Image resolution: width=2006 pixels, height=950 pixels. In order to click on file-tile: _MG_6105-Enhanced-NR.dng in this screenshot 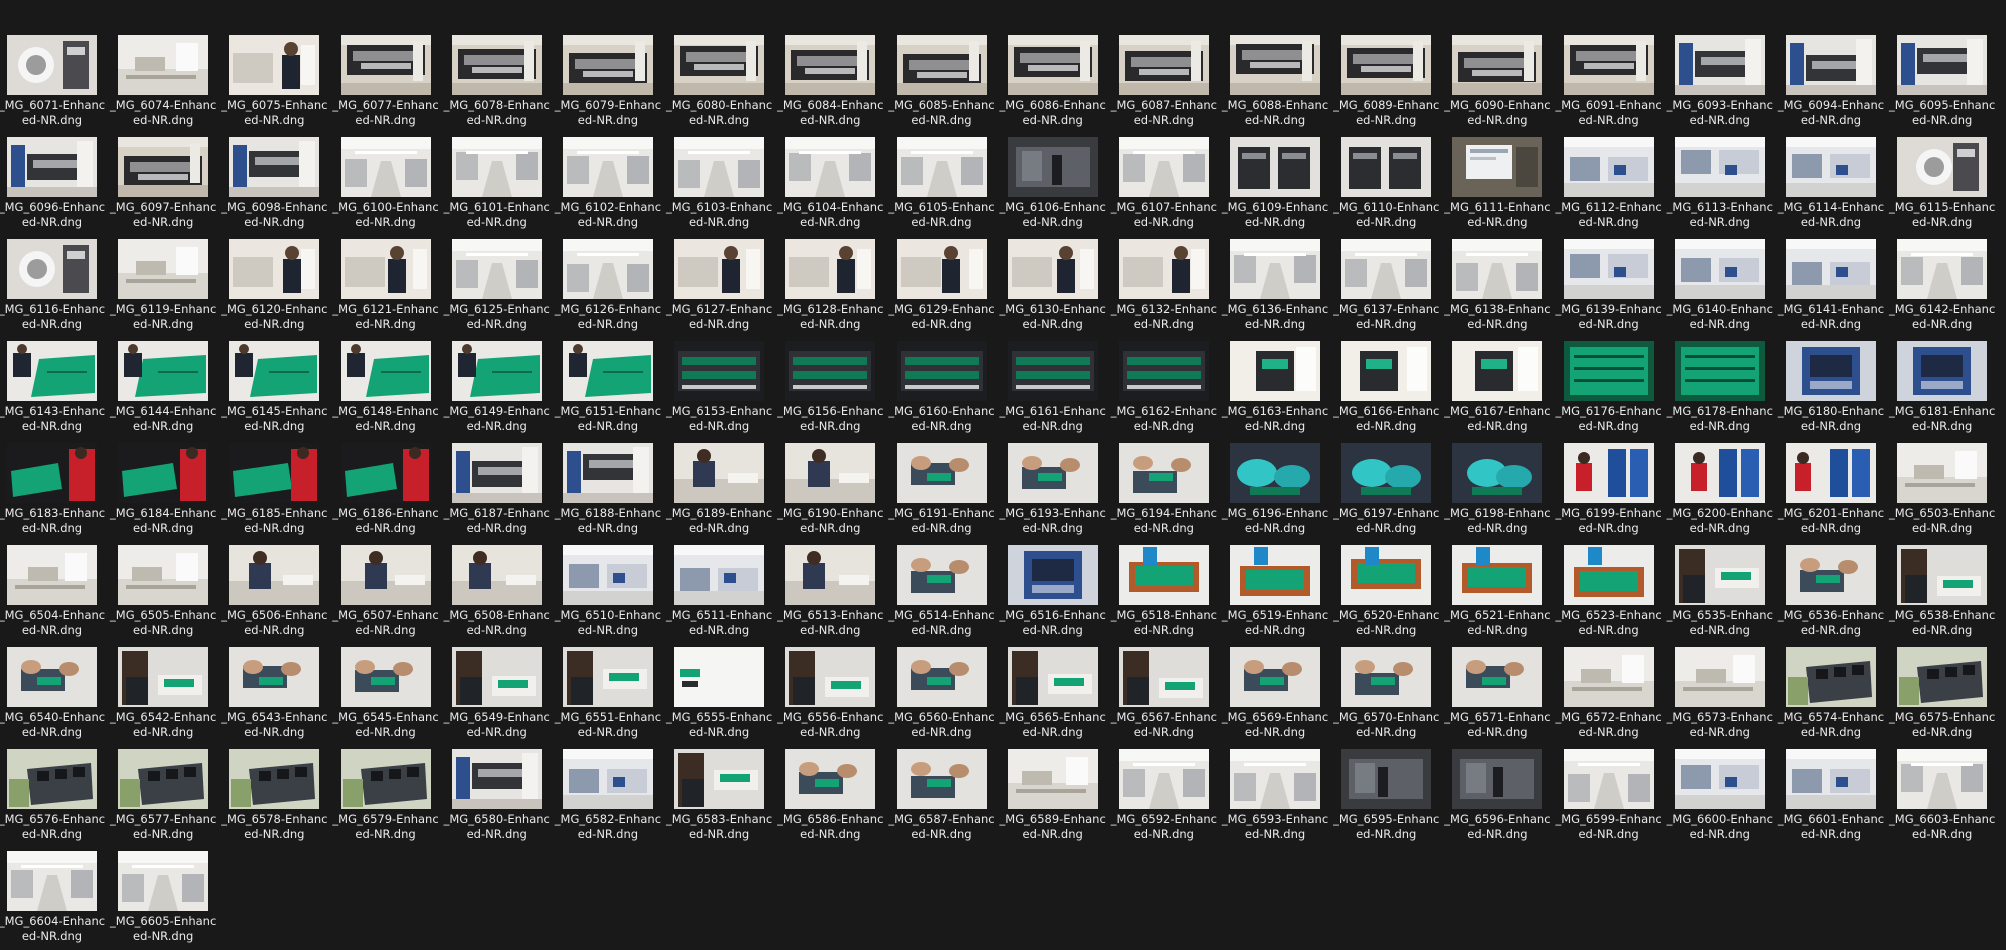, I will do `click(946, 185)`.